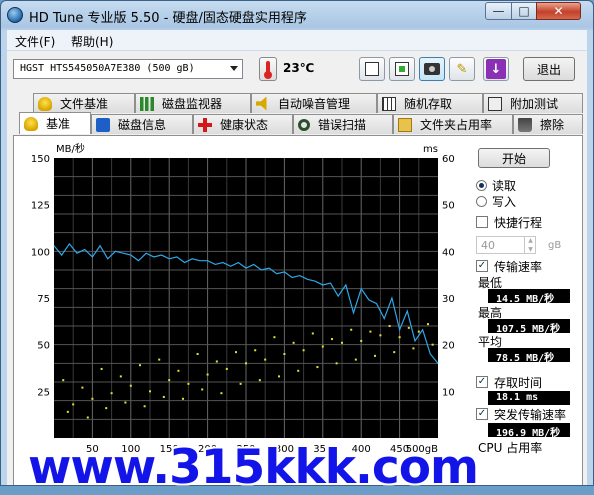 The width and height of the screenshot is (594, 495). I want to click on y-left-tick-label: 50, so click(43, 346).